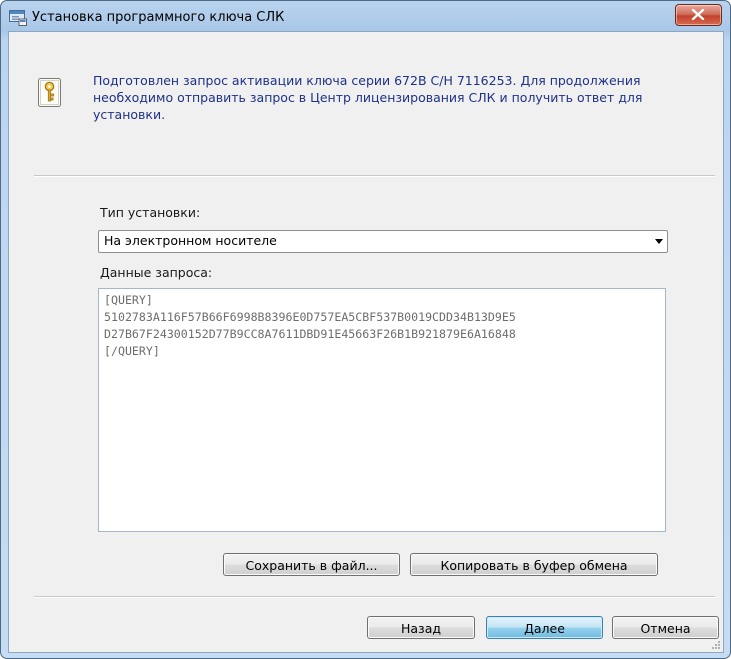 Image resolution: width=731 pixels, height=659 pixels. What do you see at coordinates (665, 627) in the screenshot?
I see `cancel-button: Отмена` at bounding box center [665, 627].